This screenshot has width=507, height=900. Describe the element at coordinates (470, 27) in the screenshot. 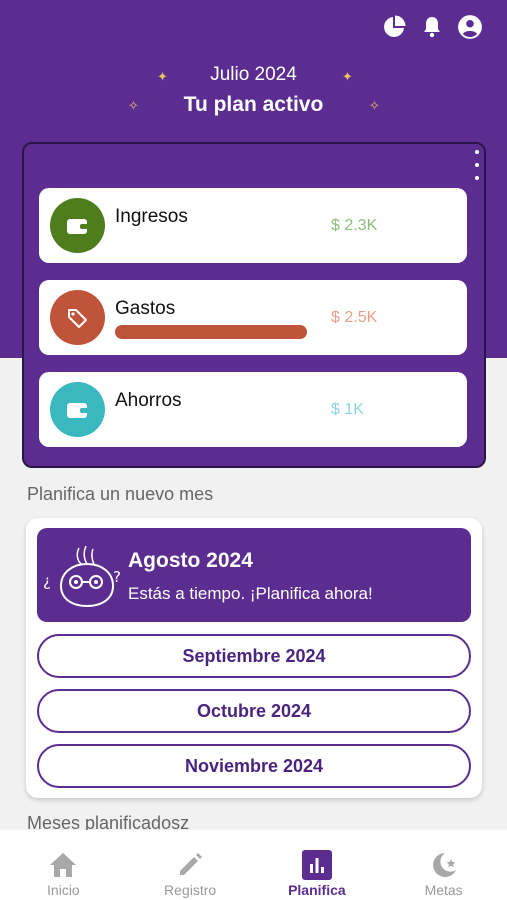

I see `account-icon` at that location.